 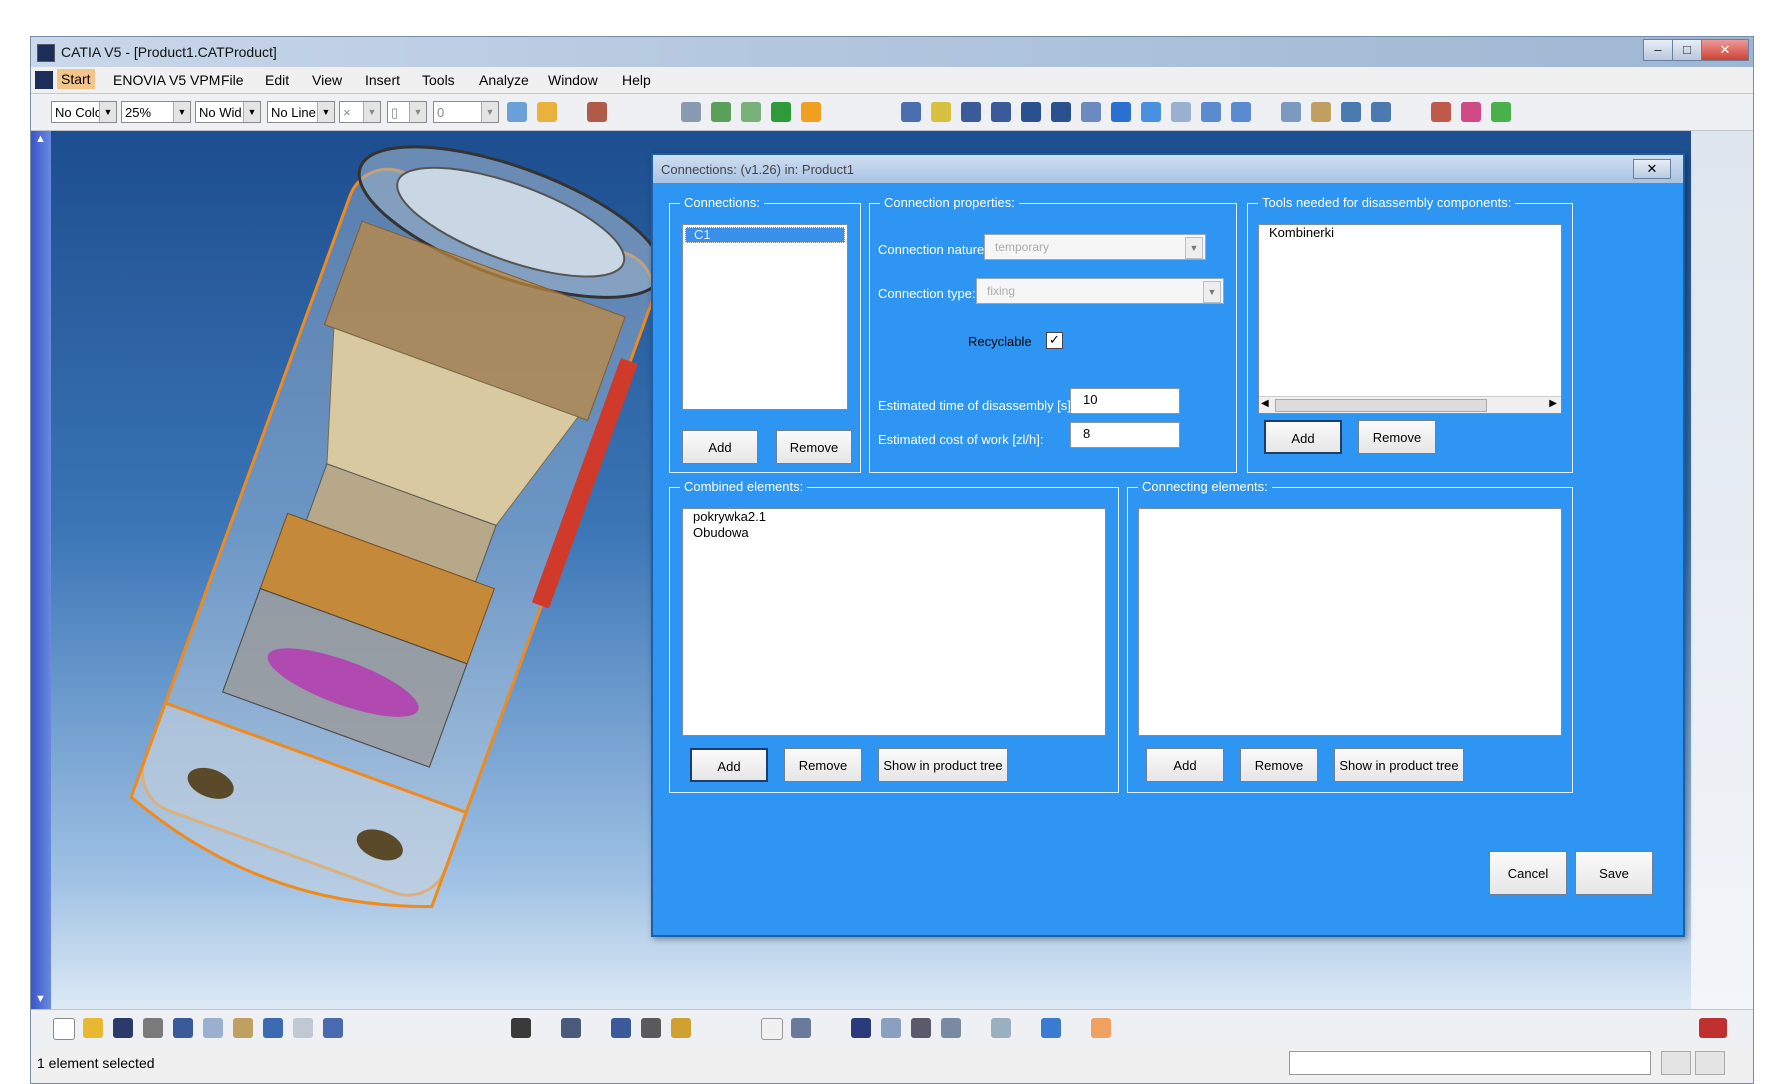 What do you see at coordinates (64, 1029) in the screenshot?
I see `new-file-icon` at bounding box center [64, 1029].